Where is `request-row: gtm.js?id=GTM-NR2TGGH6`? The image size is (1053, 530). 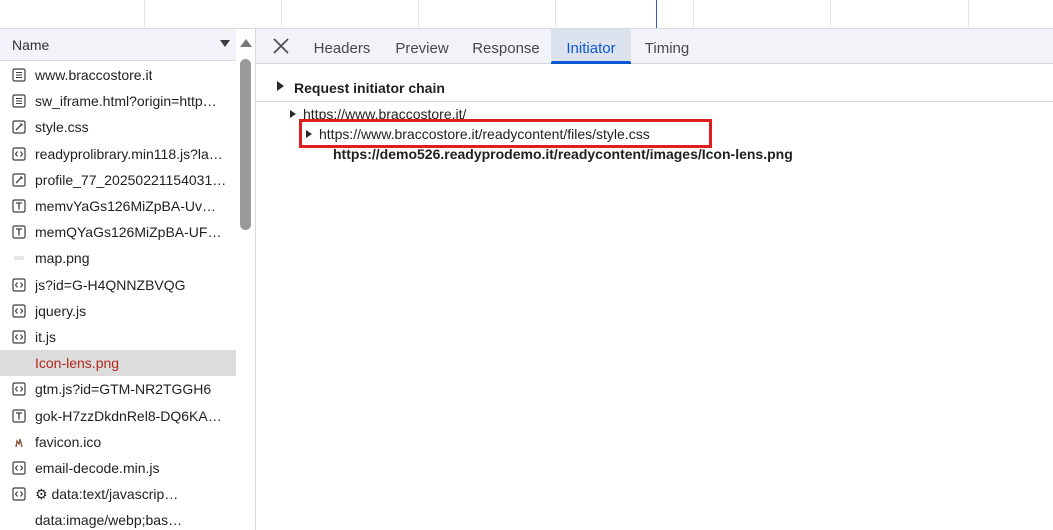 request-row: gtm.js?id=GTM-NR2TGGH6 is located at coordinates (118, 389).